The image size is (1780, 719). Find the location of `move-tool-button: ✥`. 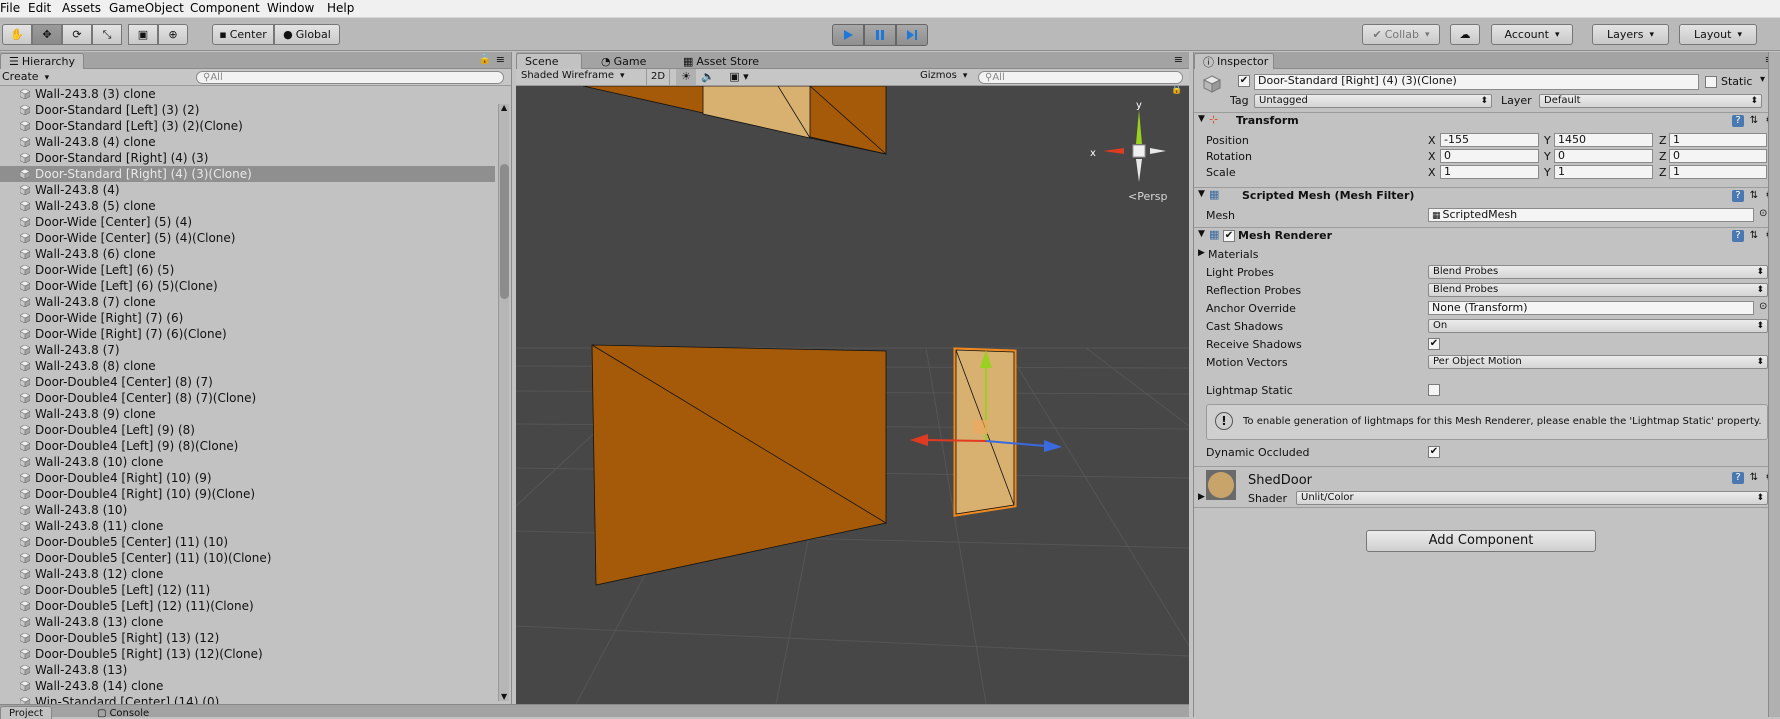

move-tool-button: ✥ is located at coordinates (47, 34).